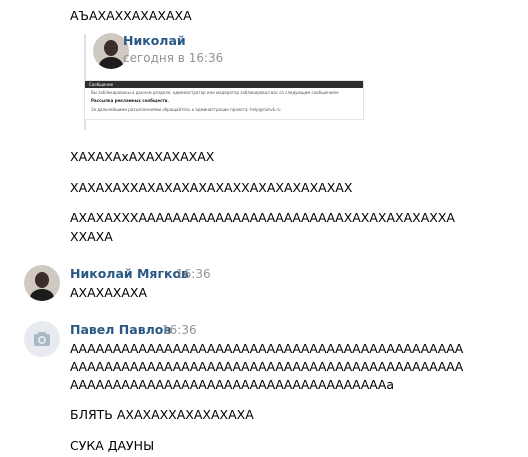 The width and height of the screenshot is (528, 457). I want to click on message-text: ХАХАХАХХАХАХАХАХАХАХХАХАХАХАХАХАХ, so click(211, 187).